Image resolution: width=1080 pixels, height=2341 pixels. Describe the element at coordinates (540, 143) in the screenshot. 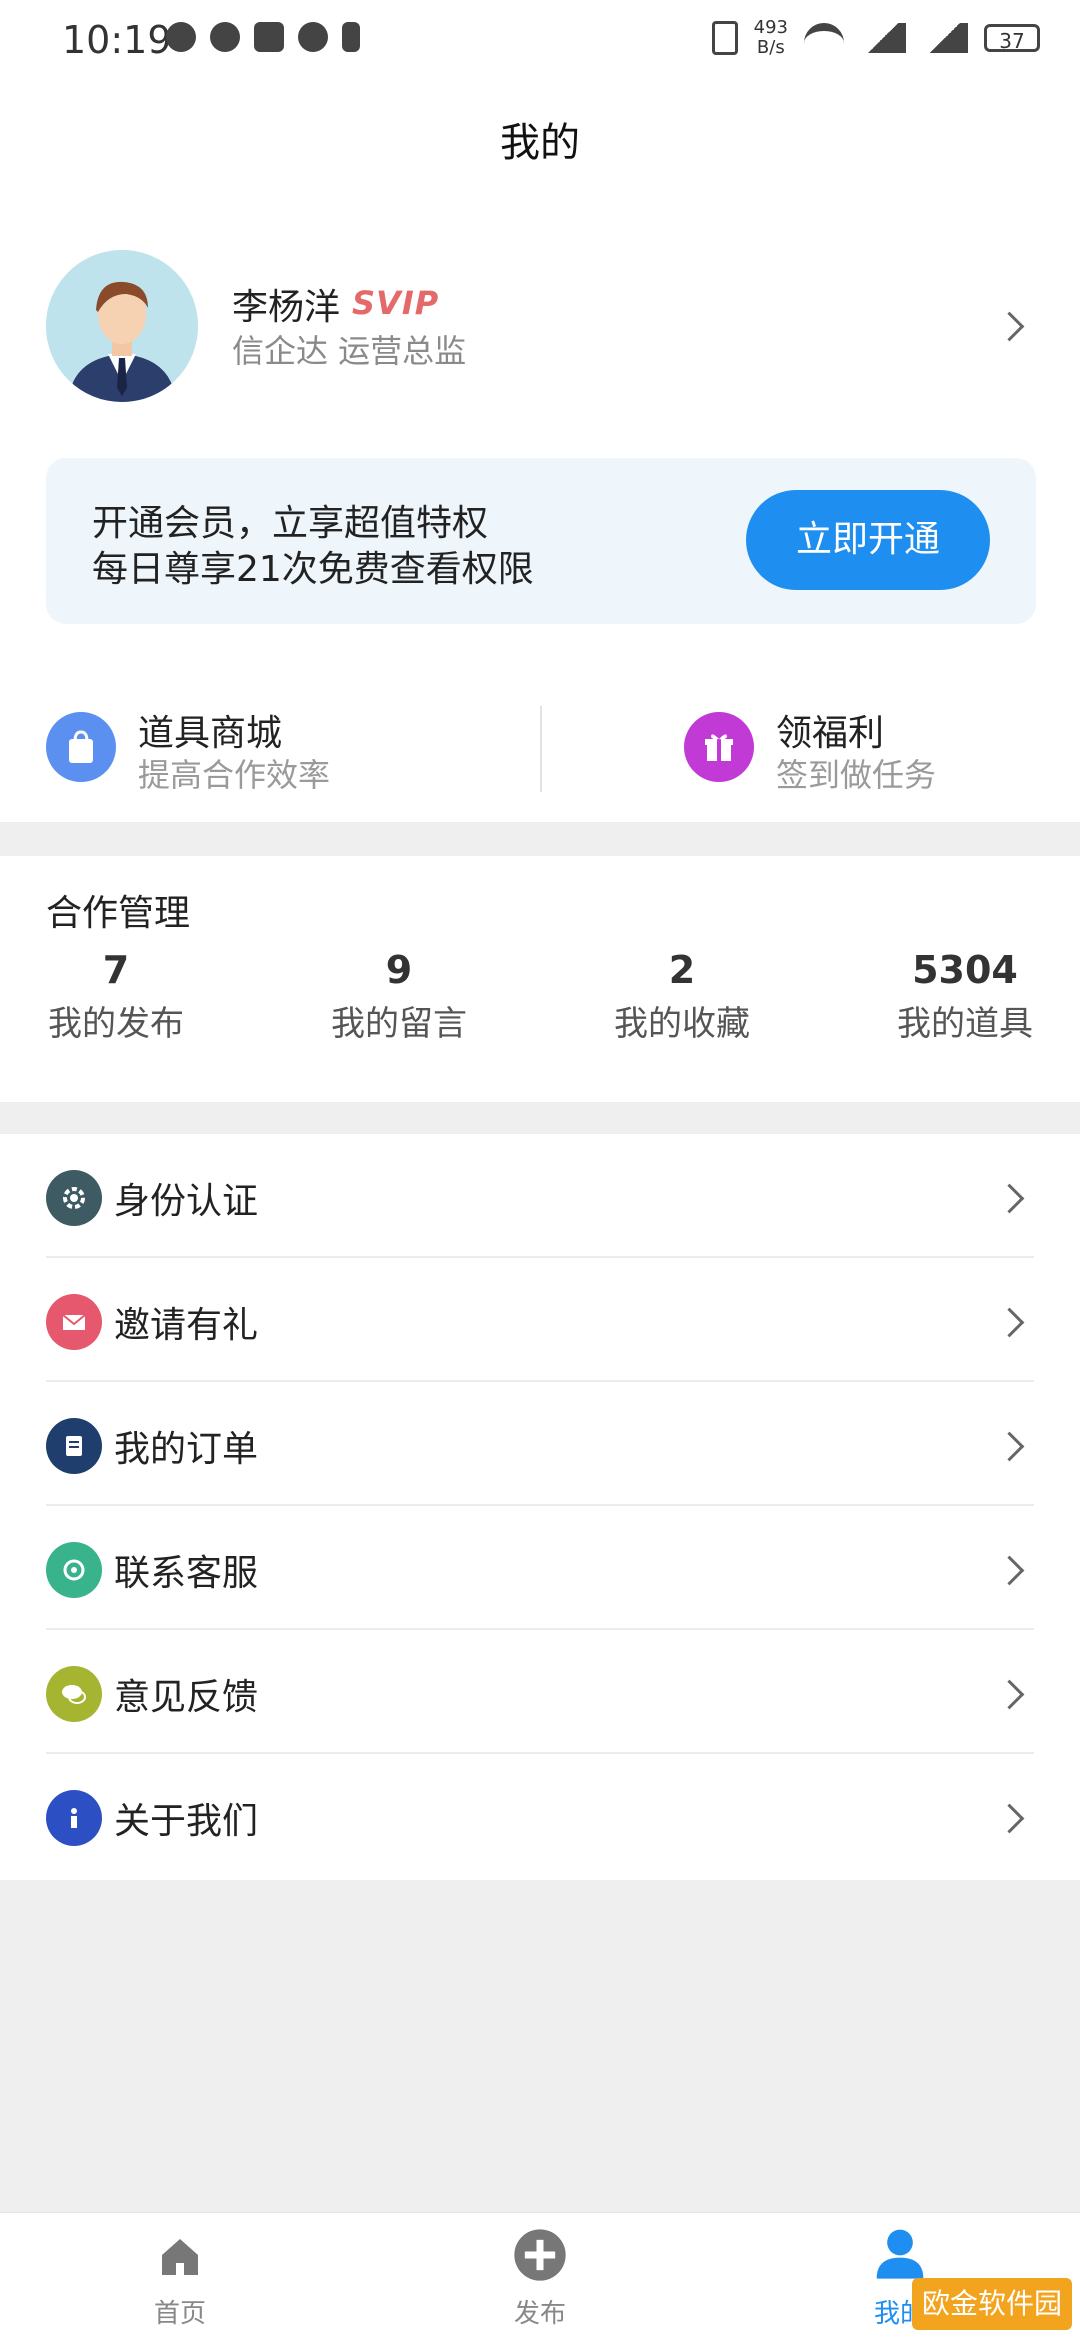

I see `page-title: 我的` at that location.